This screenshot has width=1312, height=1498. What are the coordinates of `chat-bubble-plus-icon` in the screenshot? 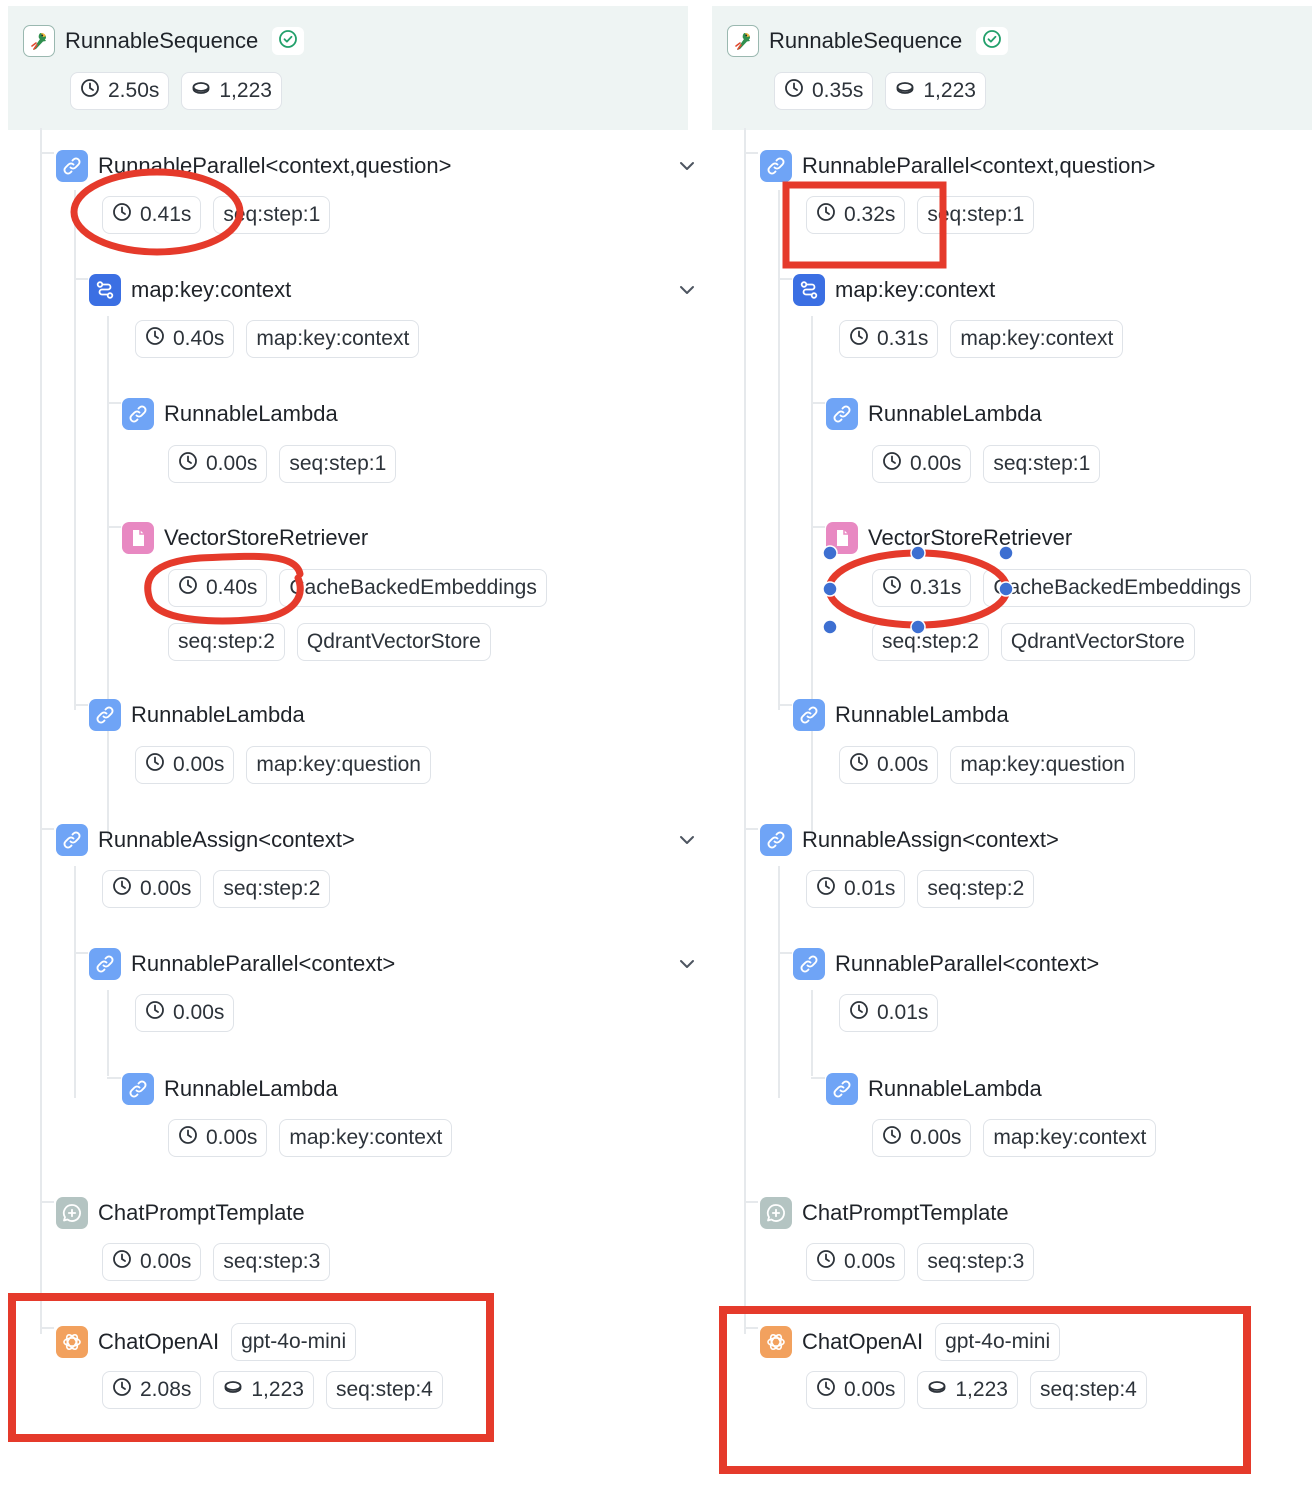 It's located at (776, 1213).